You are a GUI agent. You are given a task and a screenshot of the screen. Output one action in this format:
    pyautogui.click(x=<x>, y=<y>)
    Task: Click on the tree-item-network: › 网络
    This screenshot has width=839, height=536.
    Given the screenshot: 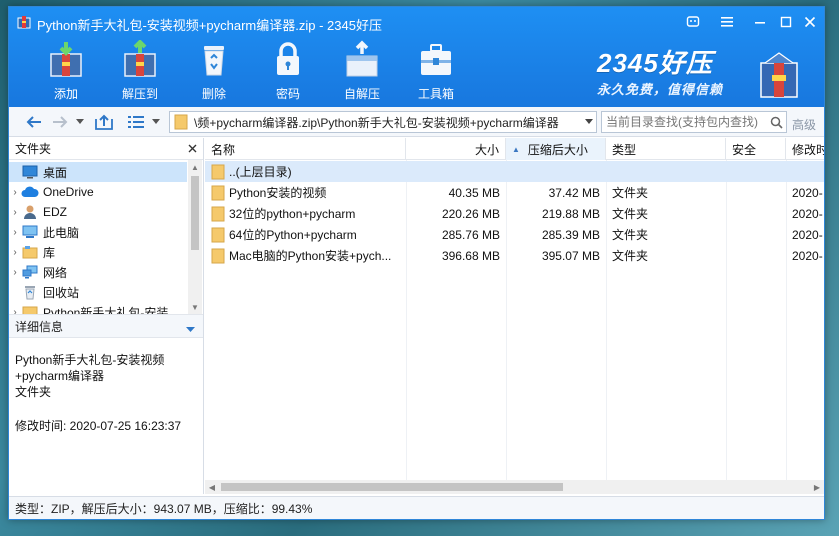 What is the action you would take?
    pyautogui.click(x=98, y=272)
    